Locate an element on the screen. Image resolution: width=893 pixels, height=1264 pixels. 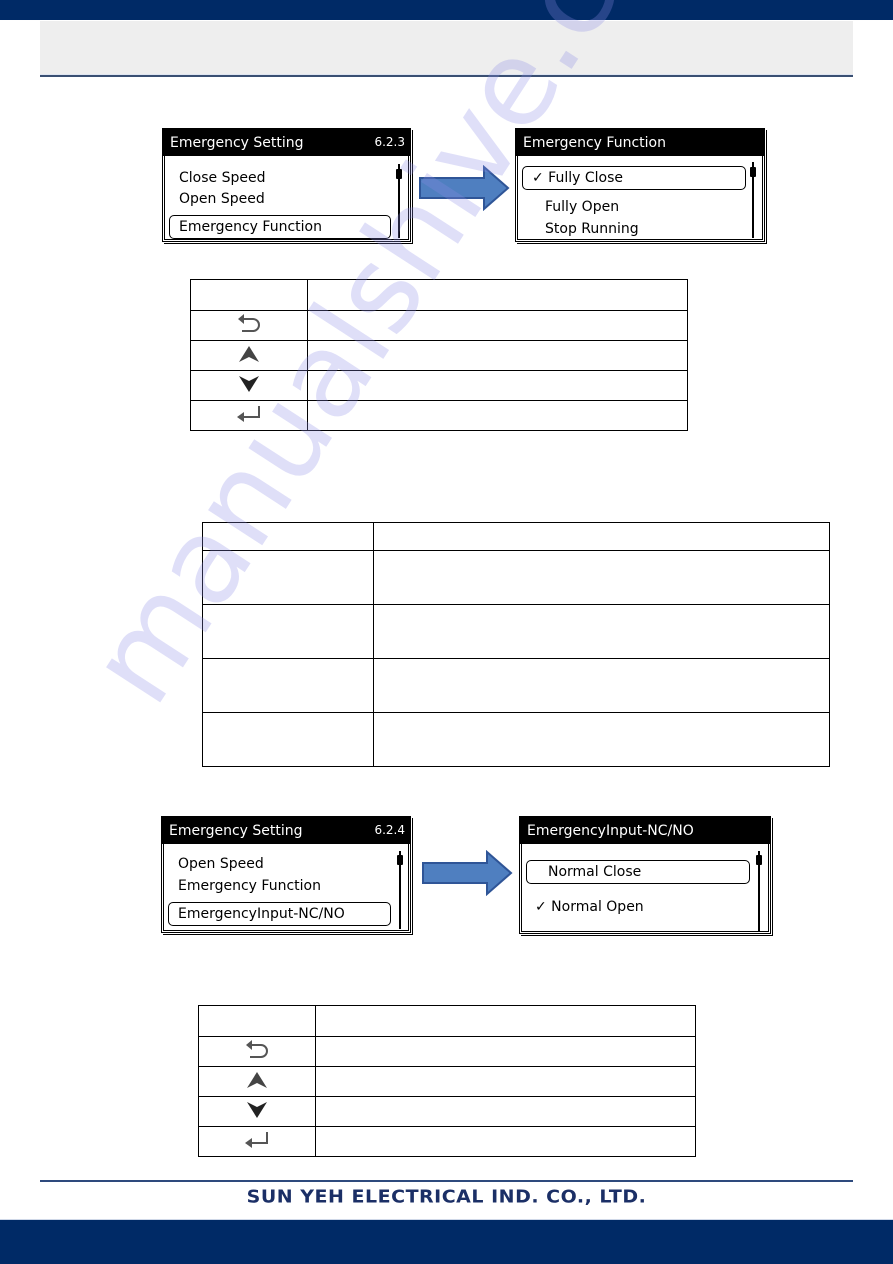
option-stop-running: Stop Running is located at coordinates (592, 229).